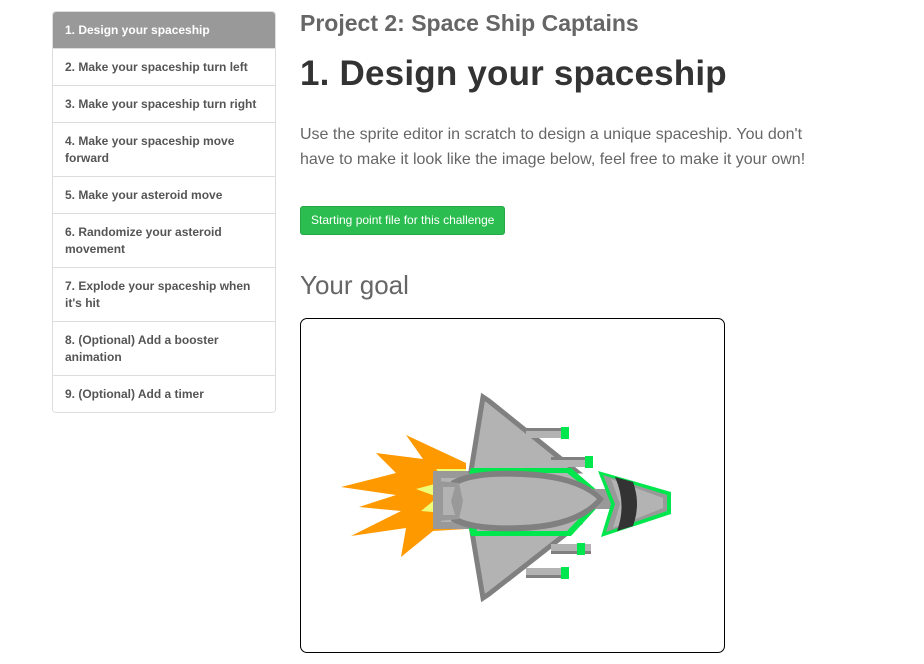 This screenshot has width=924, height=664. Describe the element at coordinates (513, 73) in the screenshot. I see `step-title: 1. Design your spaceship` at that location.